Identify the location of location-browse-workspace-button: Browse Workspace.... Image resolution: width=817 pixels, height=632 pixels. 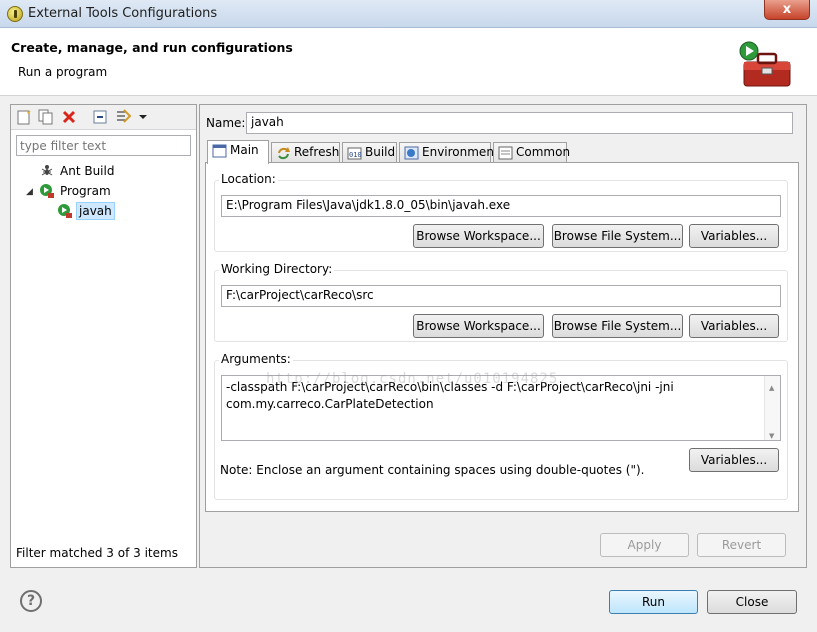
(478, 236).